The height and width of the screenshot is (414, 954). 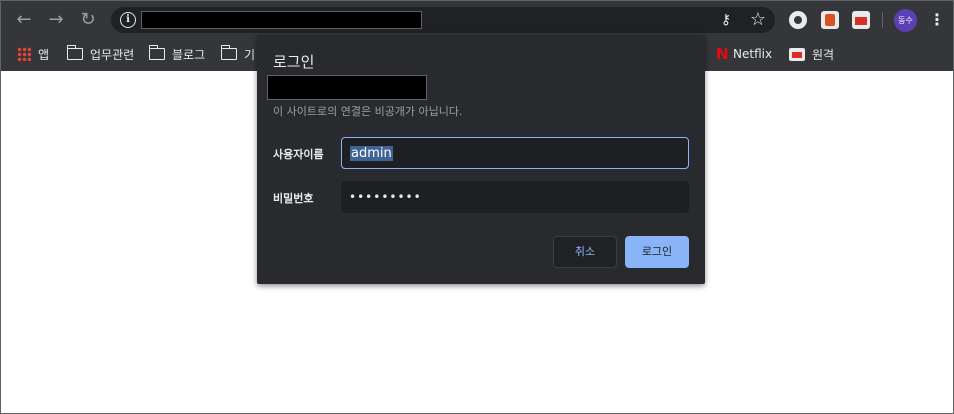 I want to click on bookmark-folder-other: 기, so click(x=238, y=54).